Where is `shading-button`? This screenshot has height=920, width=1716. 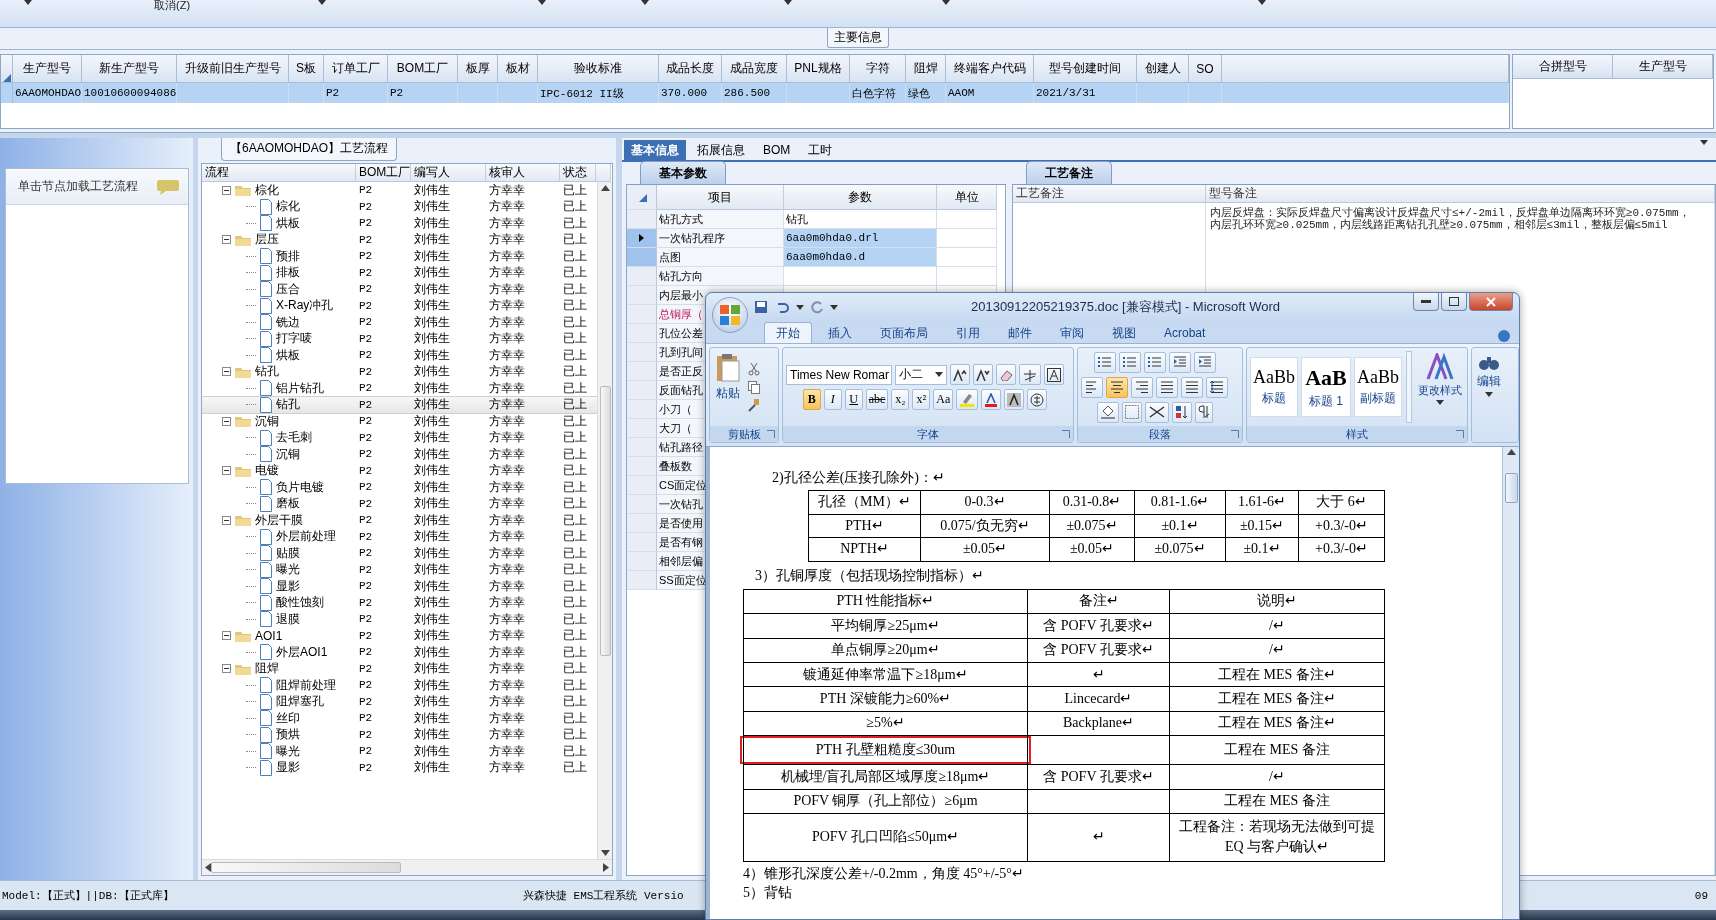 shading-button is located at coordinates (1107, 412).